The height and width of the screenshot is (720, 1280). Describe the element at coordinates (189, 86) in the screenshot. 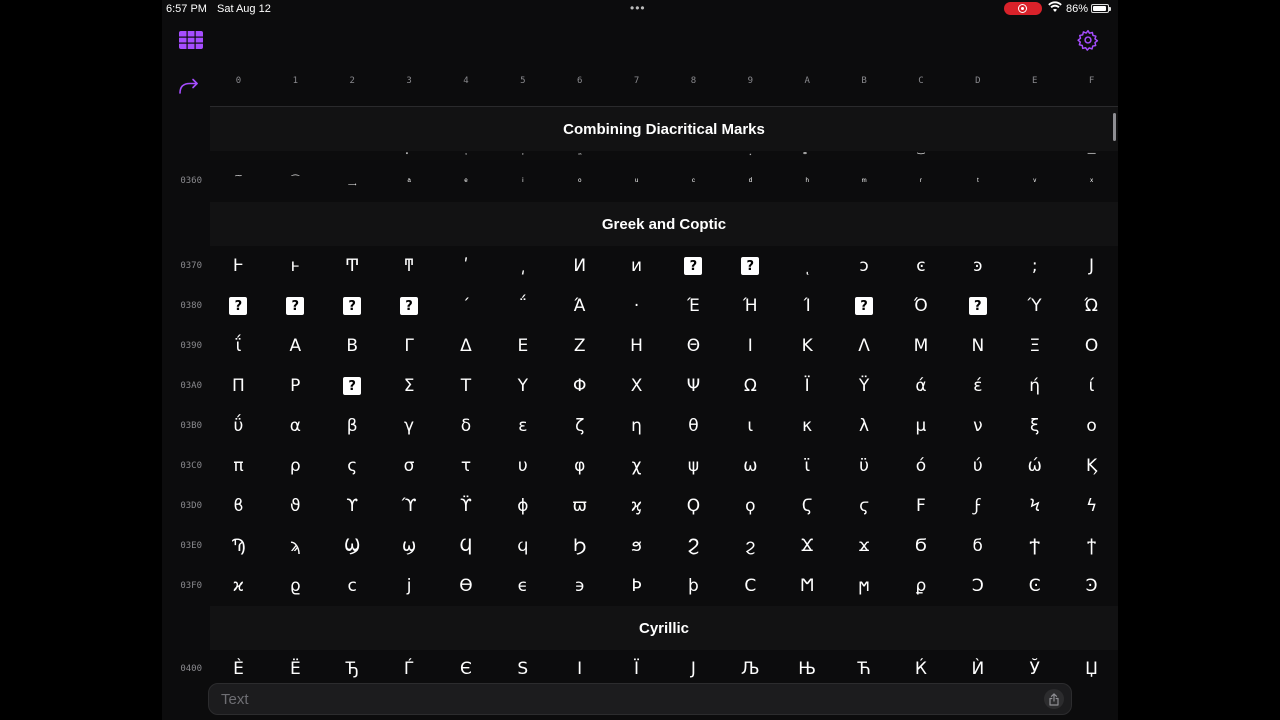

I see `redo-arrow-icon` at that location.